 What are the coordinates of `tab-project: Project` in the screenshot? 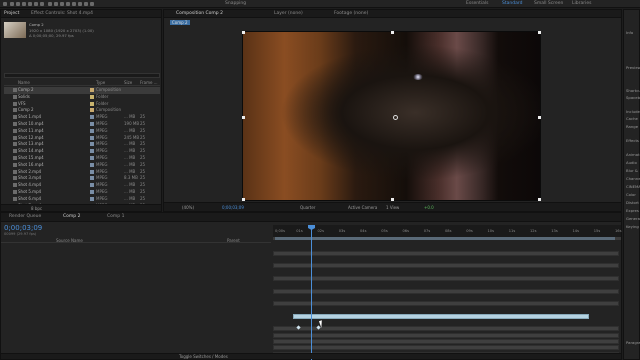 It's located at (11, 13).